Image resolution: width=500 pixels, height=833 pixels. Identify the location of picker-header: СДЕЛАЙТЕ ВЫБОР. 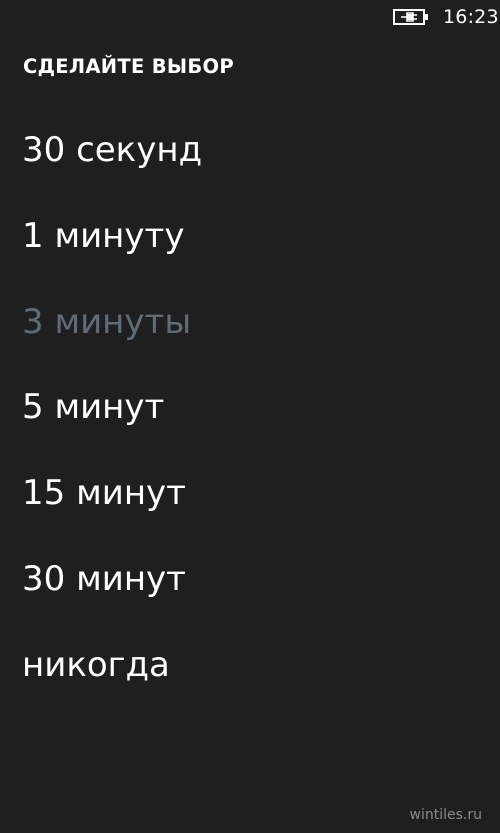
(129, 66).